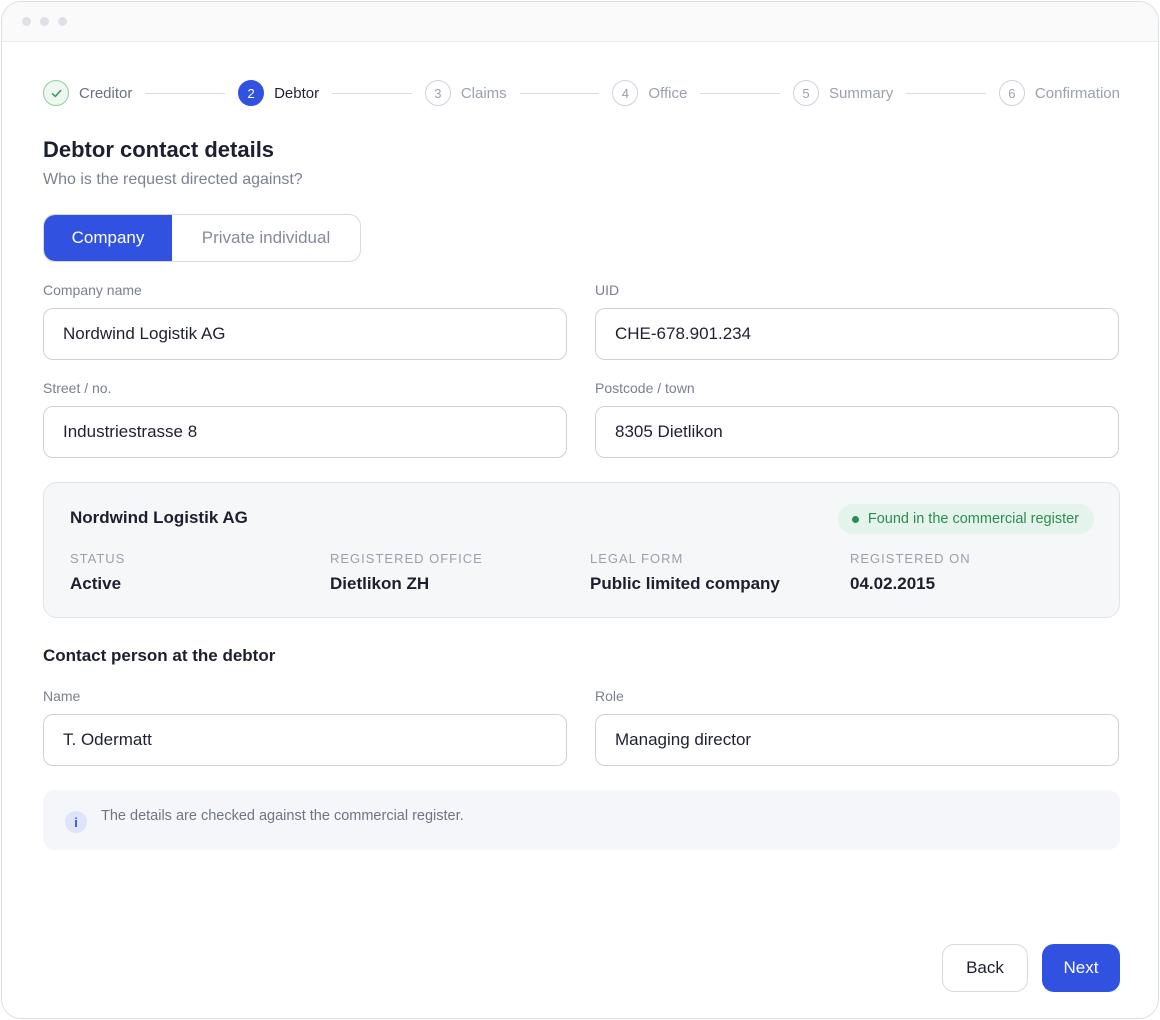  Describe the element at coordinates (685, 583) in the screenshot. I see `legal-form-value: Public limited company` at that location.